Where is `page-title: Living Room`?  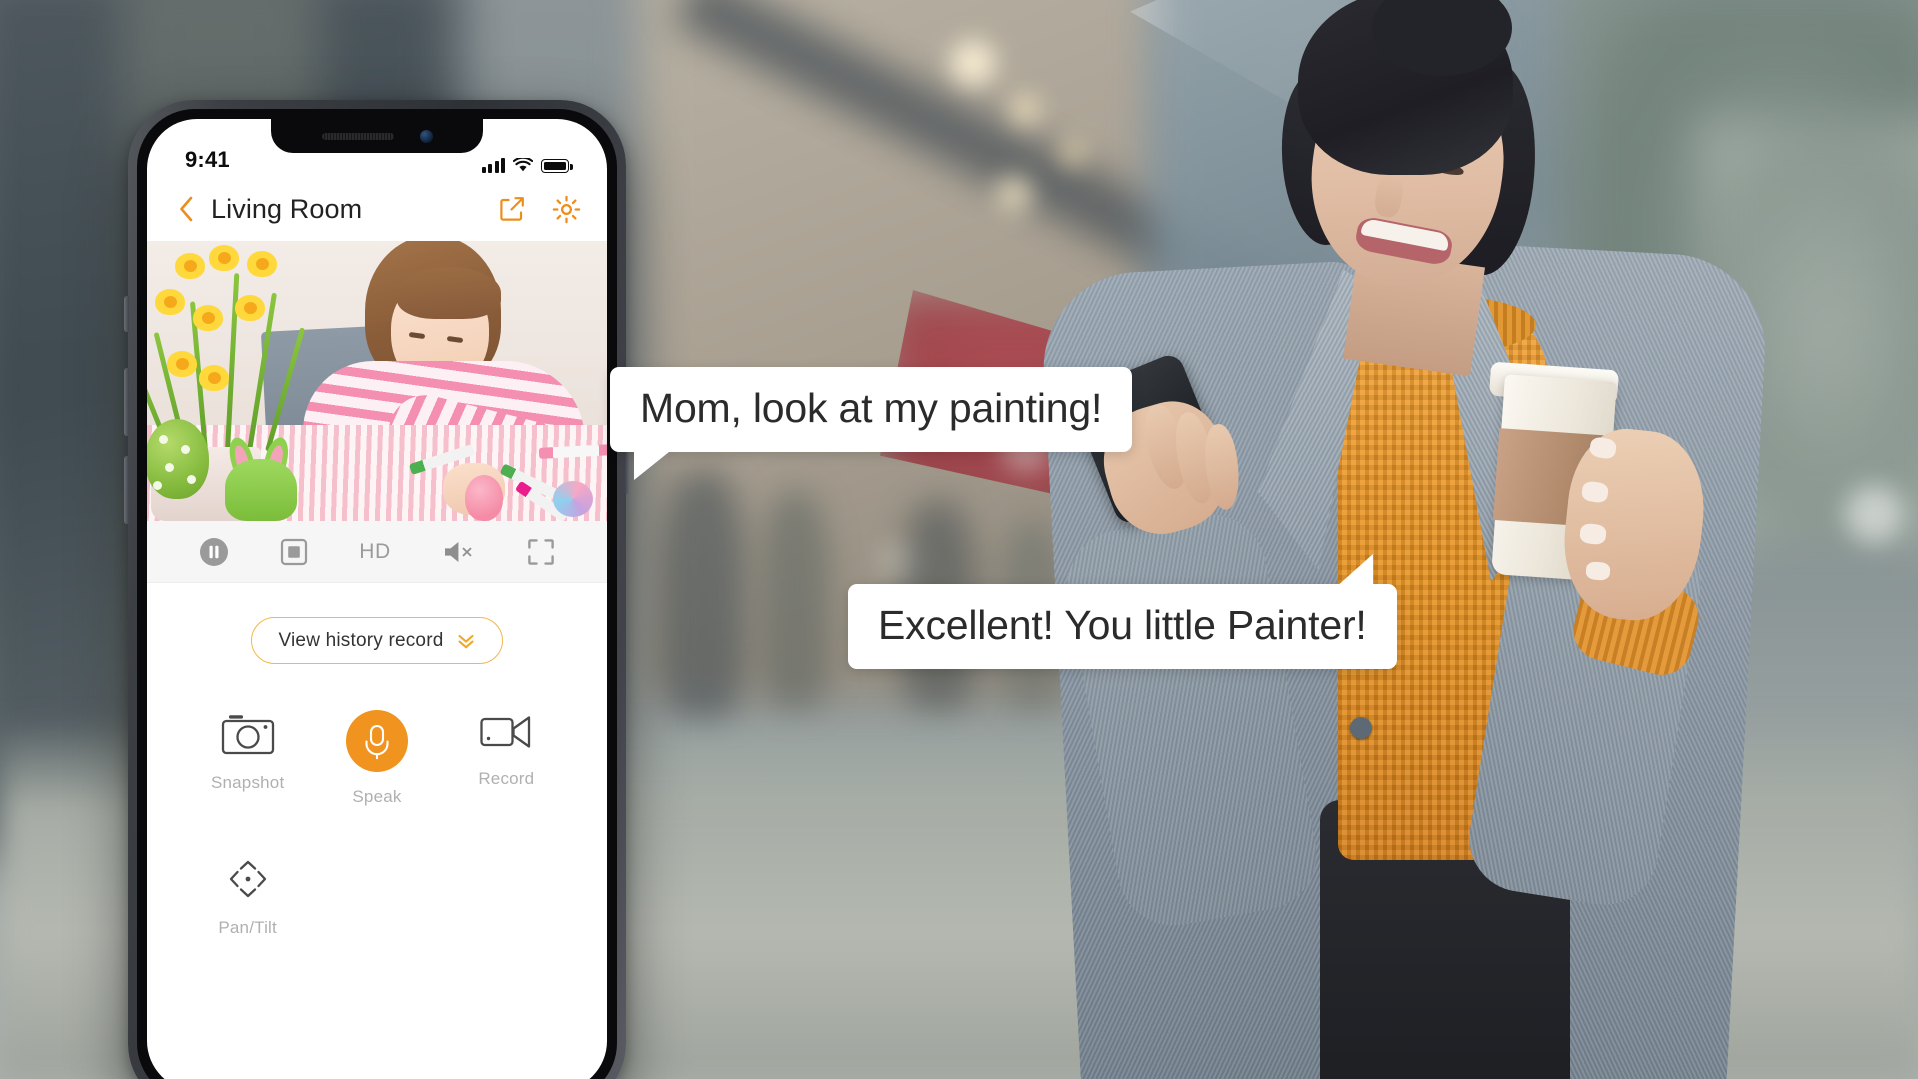
page-title: Living Room is located at coordinates (287, 208).